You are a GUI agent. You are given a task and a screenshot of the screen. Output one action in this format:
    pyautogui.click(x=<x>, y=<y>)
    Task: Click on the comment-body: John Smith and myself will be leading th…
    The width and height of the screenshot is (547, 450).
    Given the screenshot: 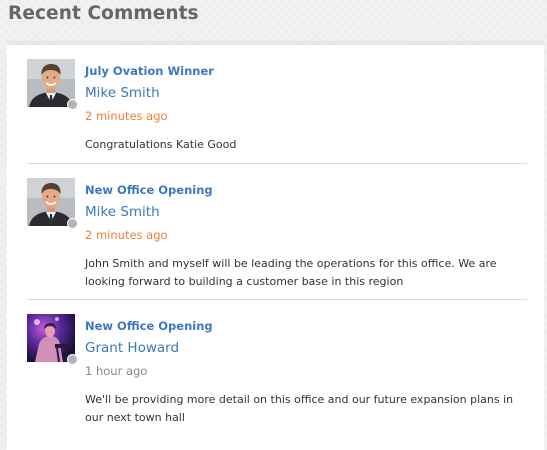 What is the action you would take?
    pyautogui.click(x=291, y=272)
    